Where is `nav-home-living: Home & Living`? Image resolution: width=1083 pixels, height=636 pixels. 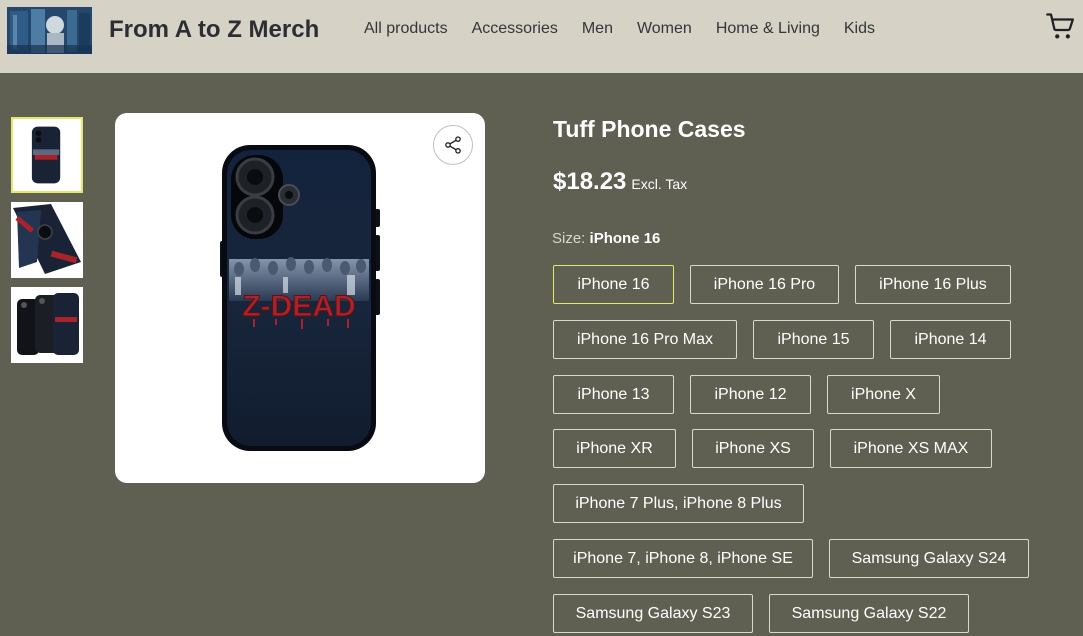 nav-home-living: Home & Living is located at coordinates (768, 29).